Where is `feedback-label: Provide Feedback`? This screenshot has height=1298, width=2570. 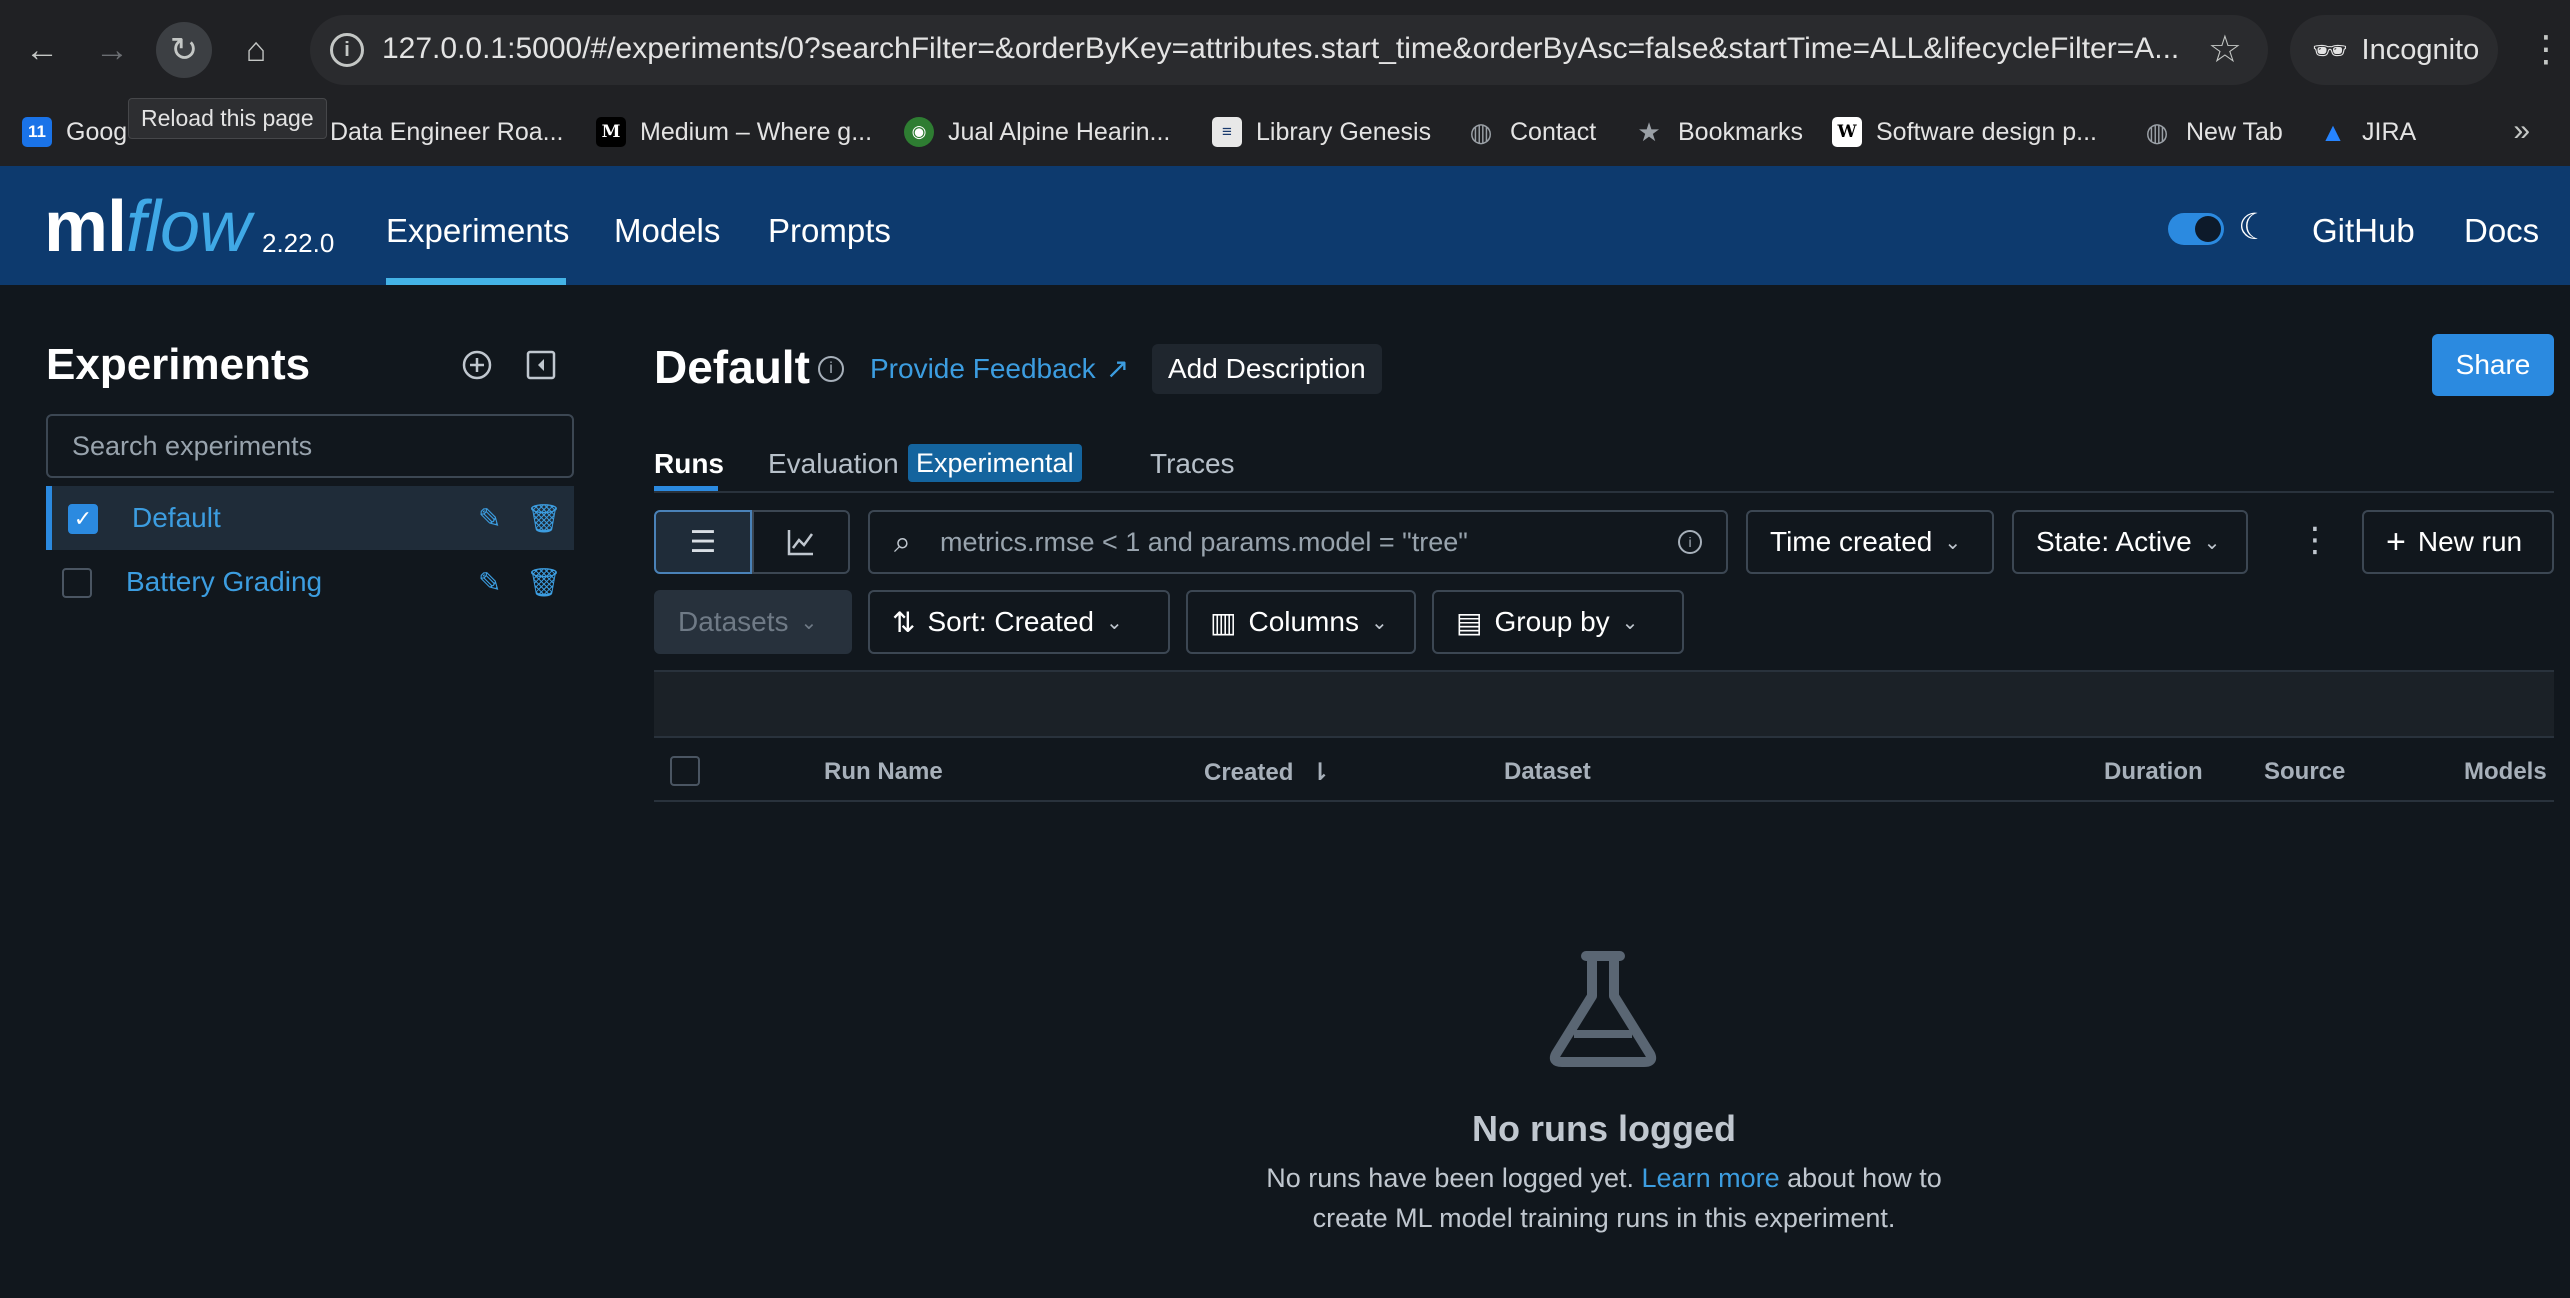
feedback-label: Provide Feedback is located at coordinates (983, 368).